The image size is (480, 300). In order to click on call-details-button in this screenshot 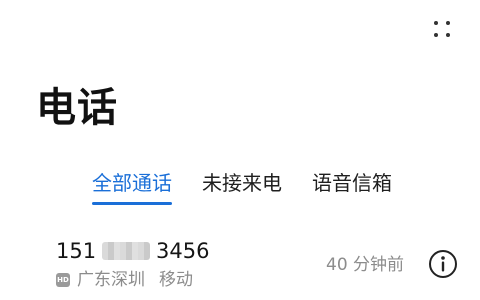, I will do `click(443, 264)`.